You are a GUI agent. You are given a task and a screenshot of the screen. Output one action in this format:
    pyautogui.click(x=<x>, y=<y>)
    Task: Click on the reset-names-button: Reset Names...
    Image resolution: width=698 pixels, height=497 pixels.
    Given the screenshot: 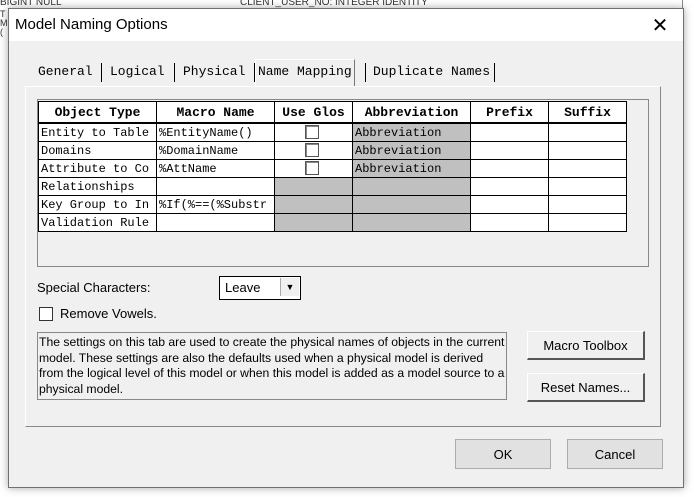 What is the action you would take?
    pyautogui.click(x=586, y=387)
    